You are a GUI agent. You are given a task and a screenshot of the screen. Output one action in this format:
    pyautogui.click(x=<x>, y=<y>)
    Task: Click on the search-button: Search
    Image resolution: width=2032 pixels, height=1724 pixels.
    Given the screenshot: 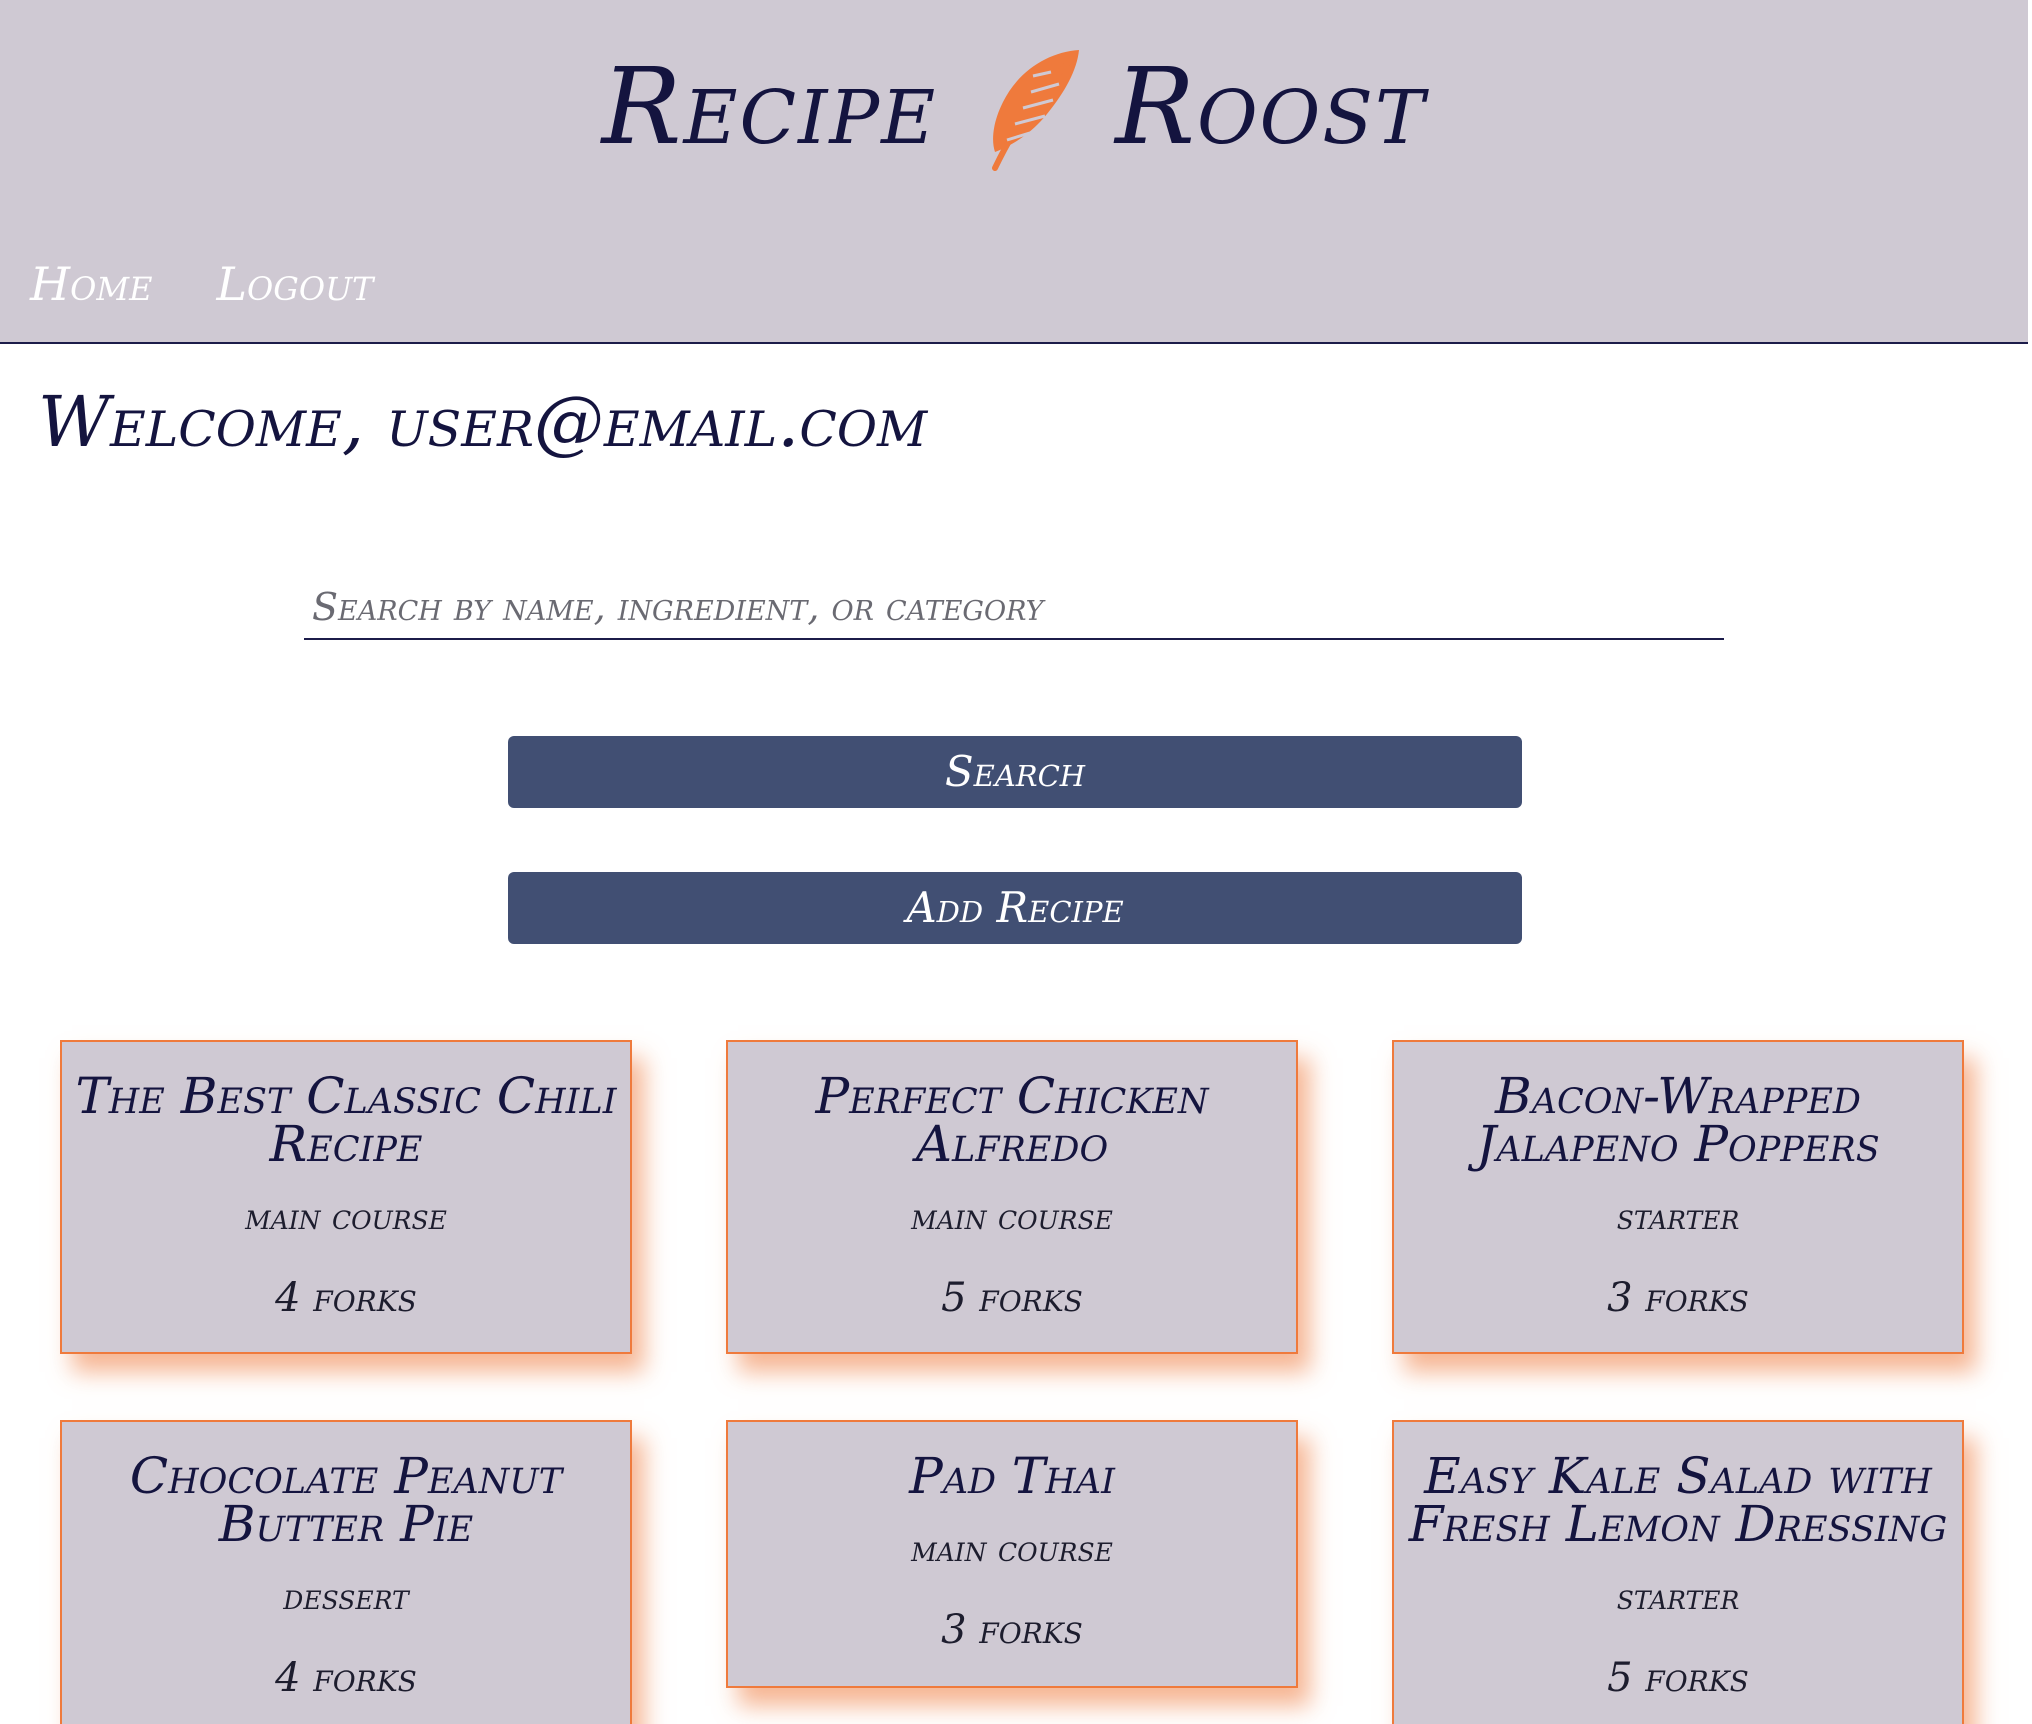 What is the action you would take?
    pyautogui.click(x=1015, y=772)
    